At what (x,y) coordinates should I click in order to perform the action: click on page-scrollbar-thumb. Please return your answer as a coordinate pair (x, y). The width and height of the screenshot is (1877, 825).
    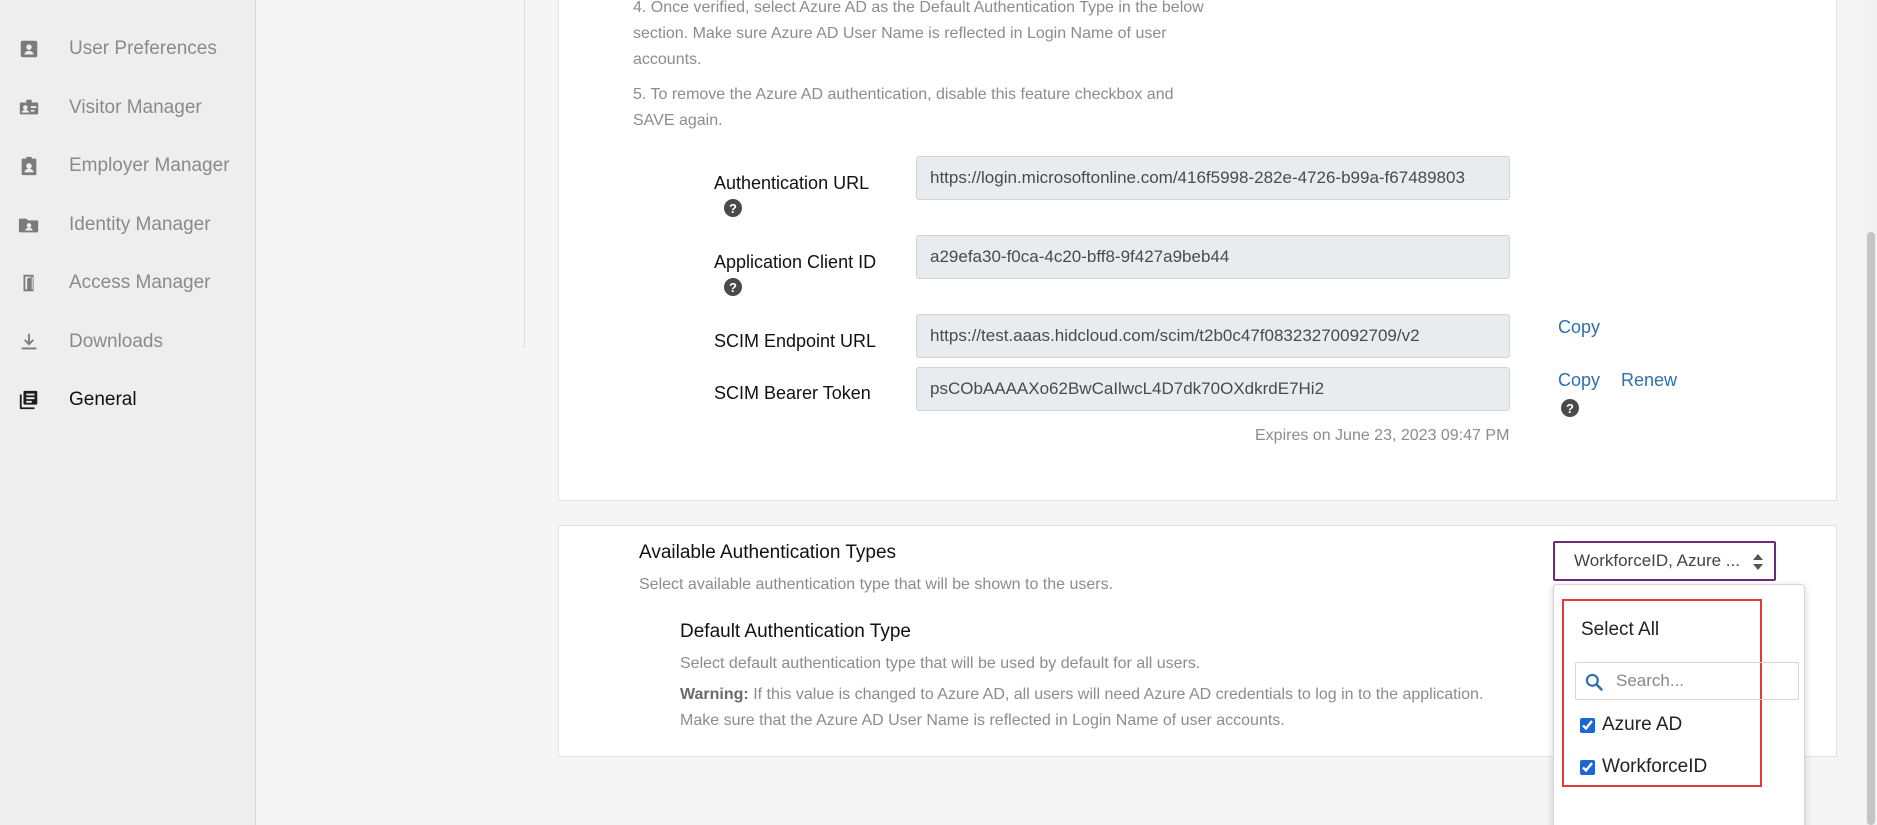
    Looking at the image, I should click on (1871, 528).